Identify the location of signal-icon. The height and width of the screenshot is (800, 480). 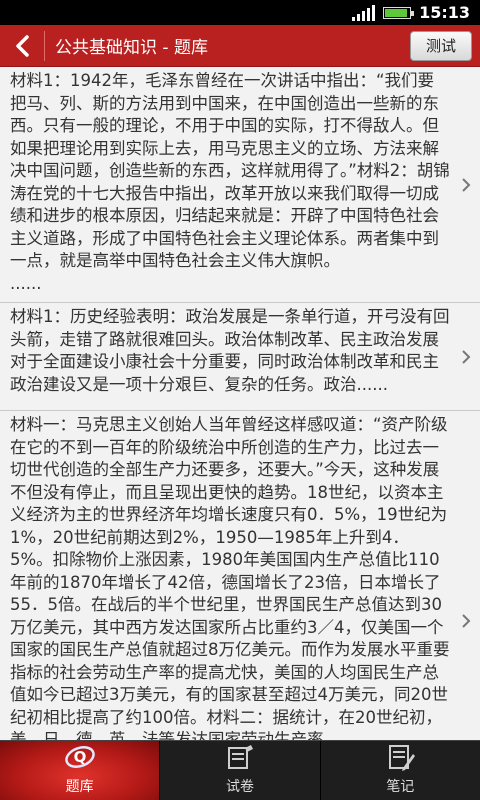
(364, 12).